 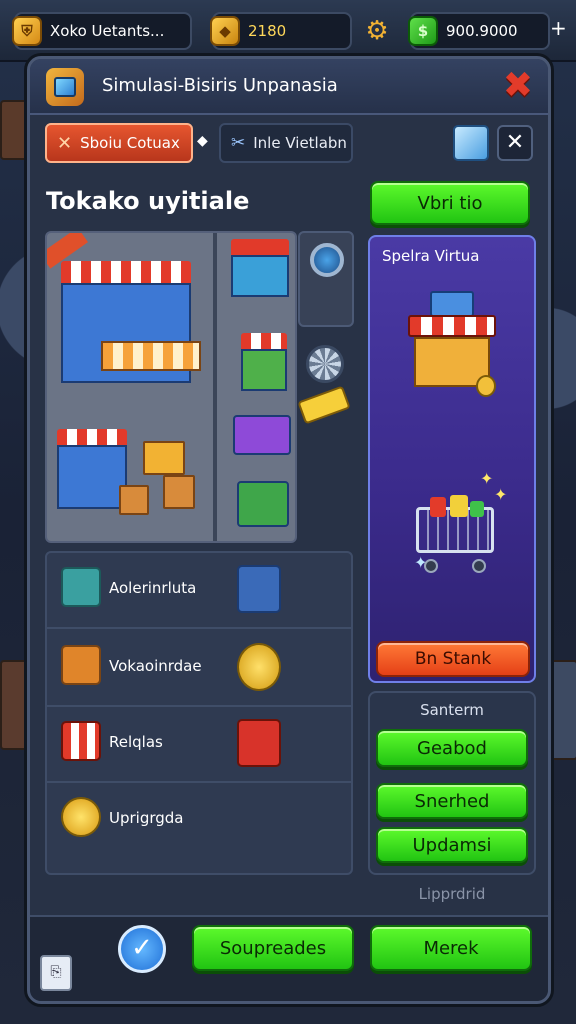 What do you see at coordinates (456, 536) in the screenshot?
I see `shopping-cart-icon` at bounding box center [456, 536].